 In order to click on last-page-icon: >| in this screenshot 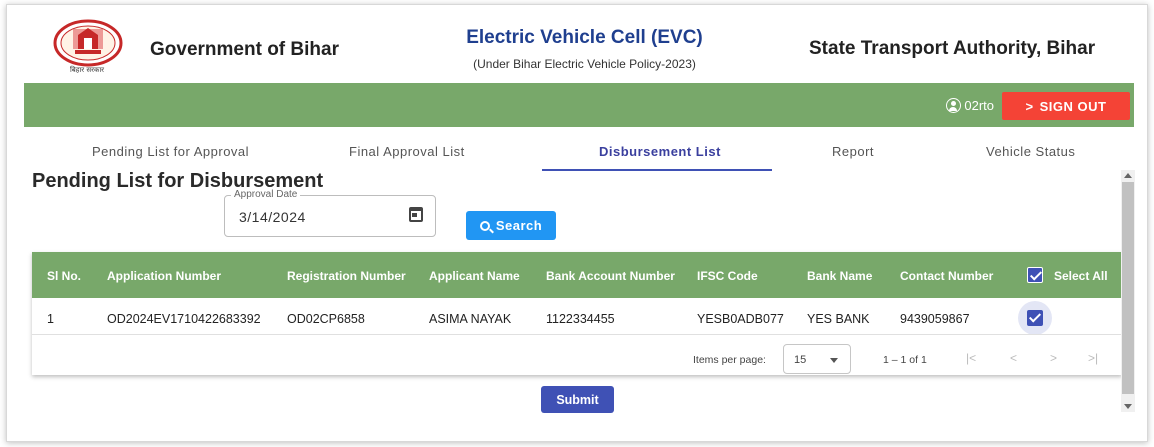, I will do `click(1093, 358)`.